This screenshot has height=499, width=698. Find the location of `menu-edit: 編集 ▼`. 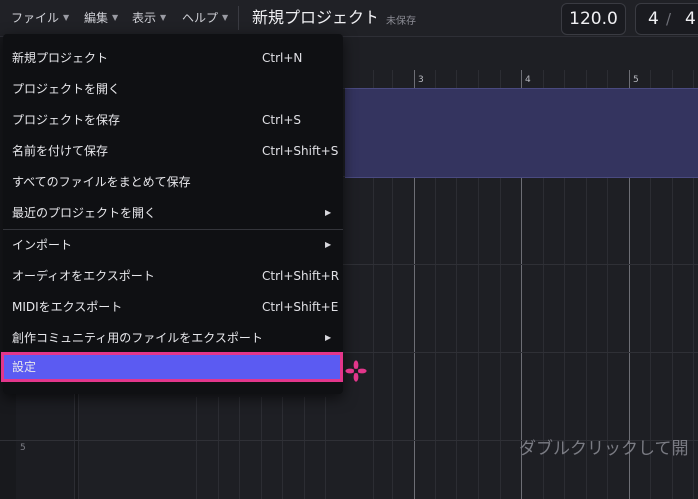

menu-edit: 編集 ▼ is located at coordinates (101, 17).